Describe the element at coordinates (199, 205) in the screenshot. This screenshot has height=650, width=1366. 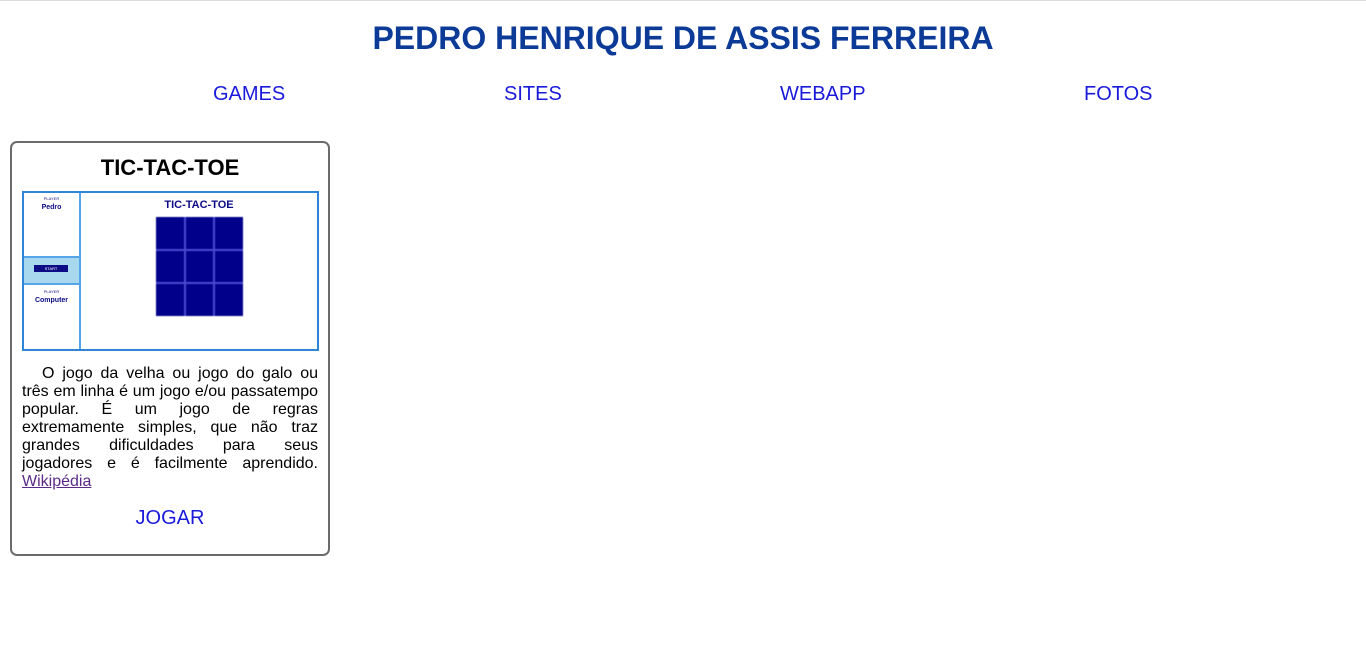
I see `preview-game-title: TIC-TAC-TOE` at that location.